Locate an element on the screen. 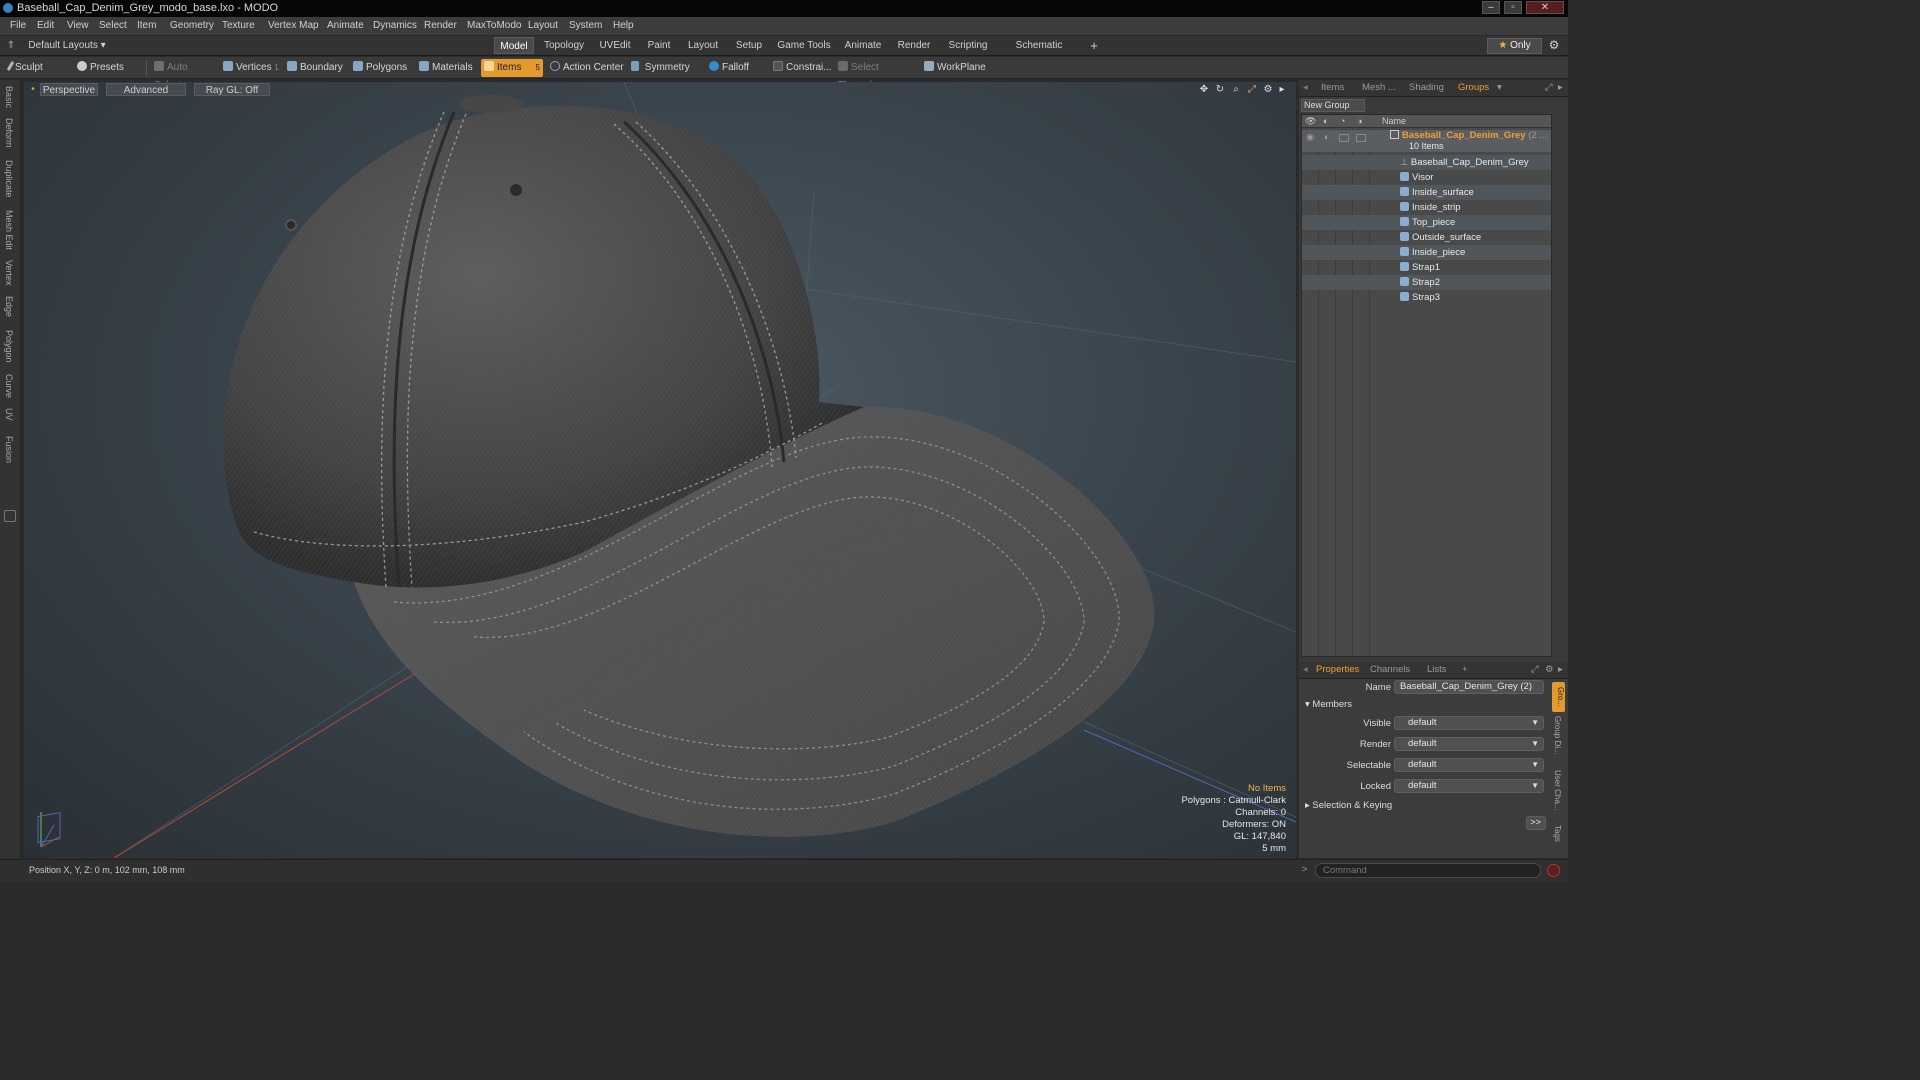 The image size is (1920, 1080). panel-arrow-right-icon: ▸ is located at coordinates (1560, 87).